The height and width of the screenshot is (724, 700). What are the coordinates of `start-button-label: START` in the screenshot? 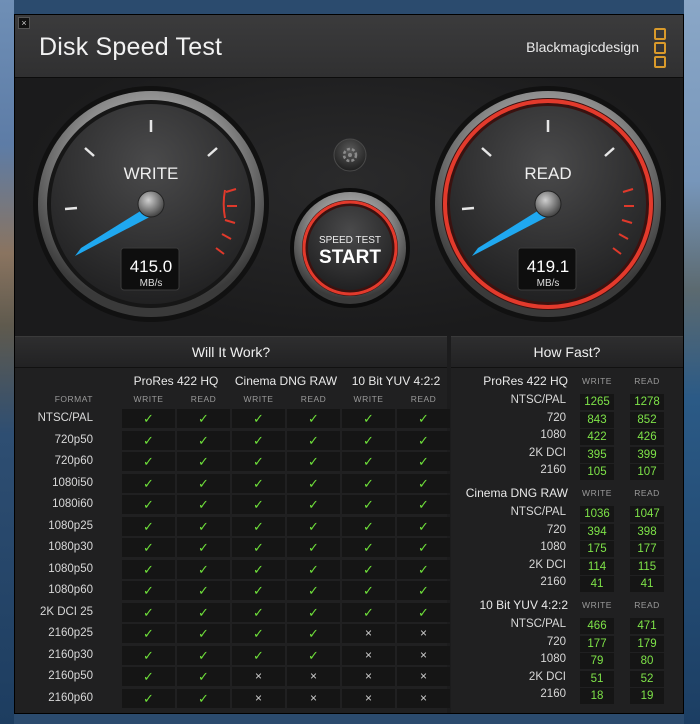 It's located at (350, 257).